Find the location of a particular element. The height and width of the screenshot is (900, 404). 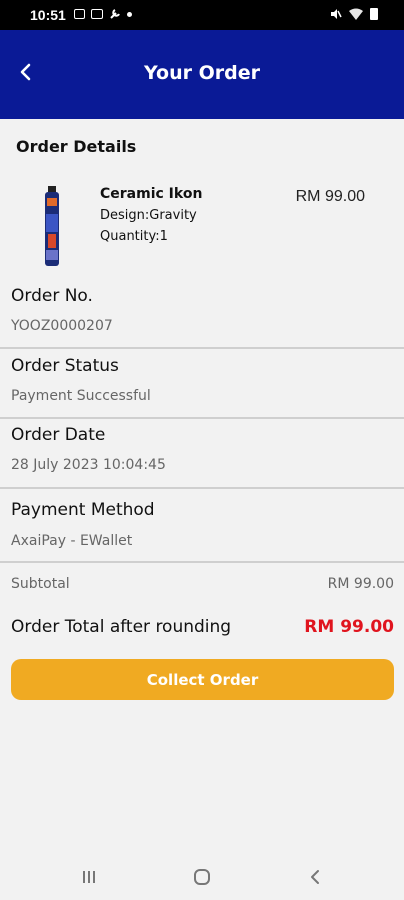

home-icon is located at coordinates (202, 877).